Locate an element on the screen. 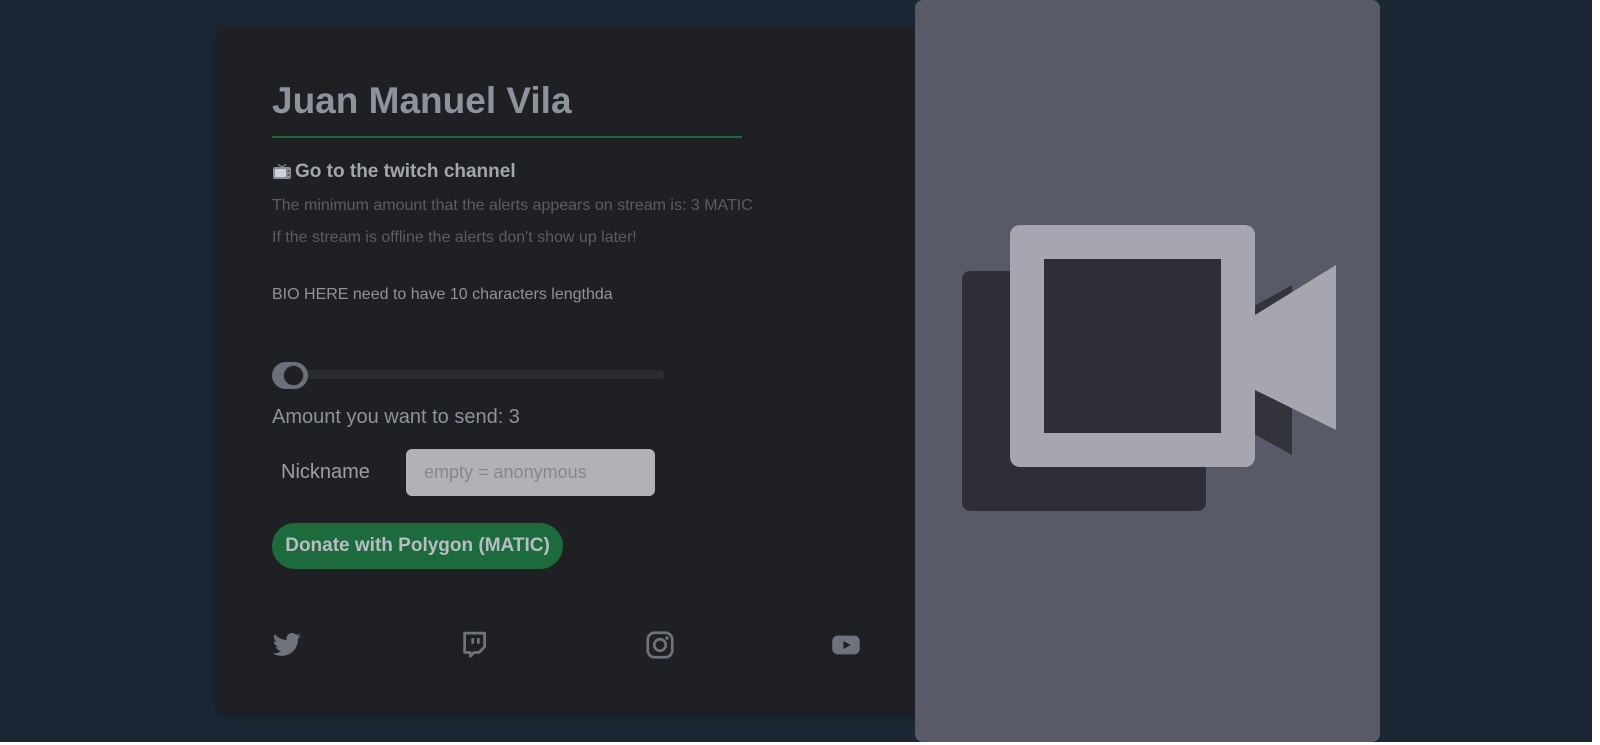  streamer-name: Juan Manuel Vila is located at coordinates (422, 100).